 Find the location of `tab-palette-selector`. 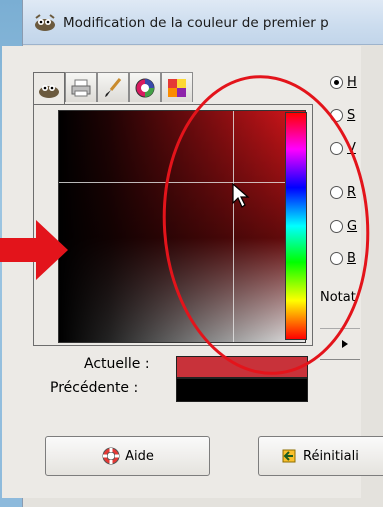

tab-palette-selector is located at coordinates (177, 87).